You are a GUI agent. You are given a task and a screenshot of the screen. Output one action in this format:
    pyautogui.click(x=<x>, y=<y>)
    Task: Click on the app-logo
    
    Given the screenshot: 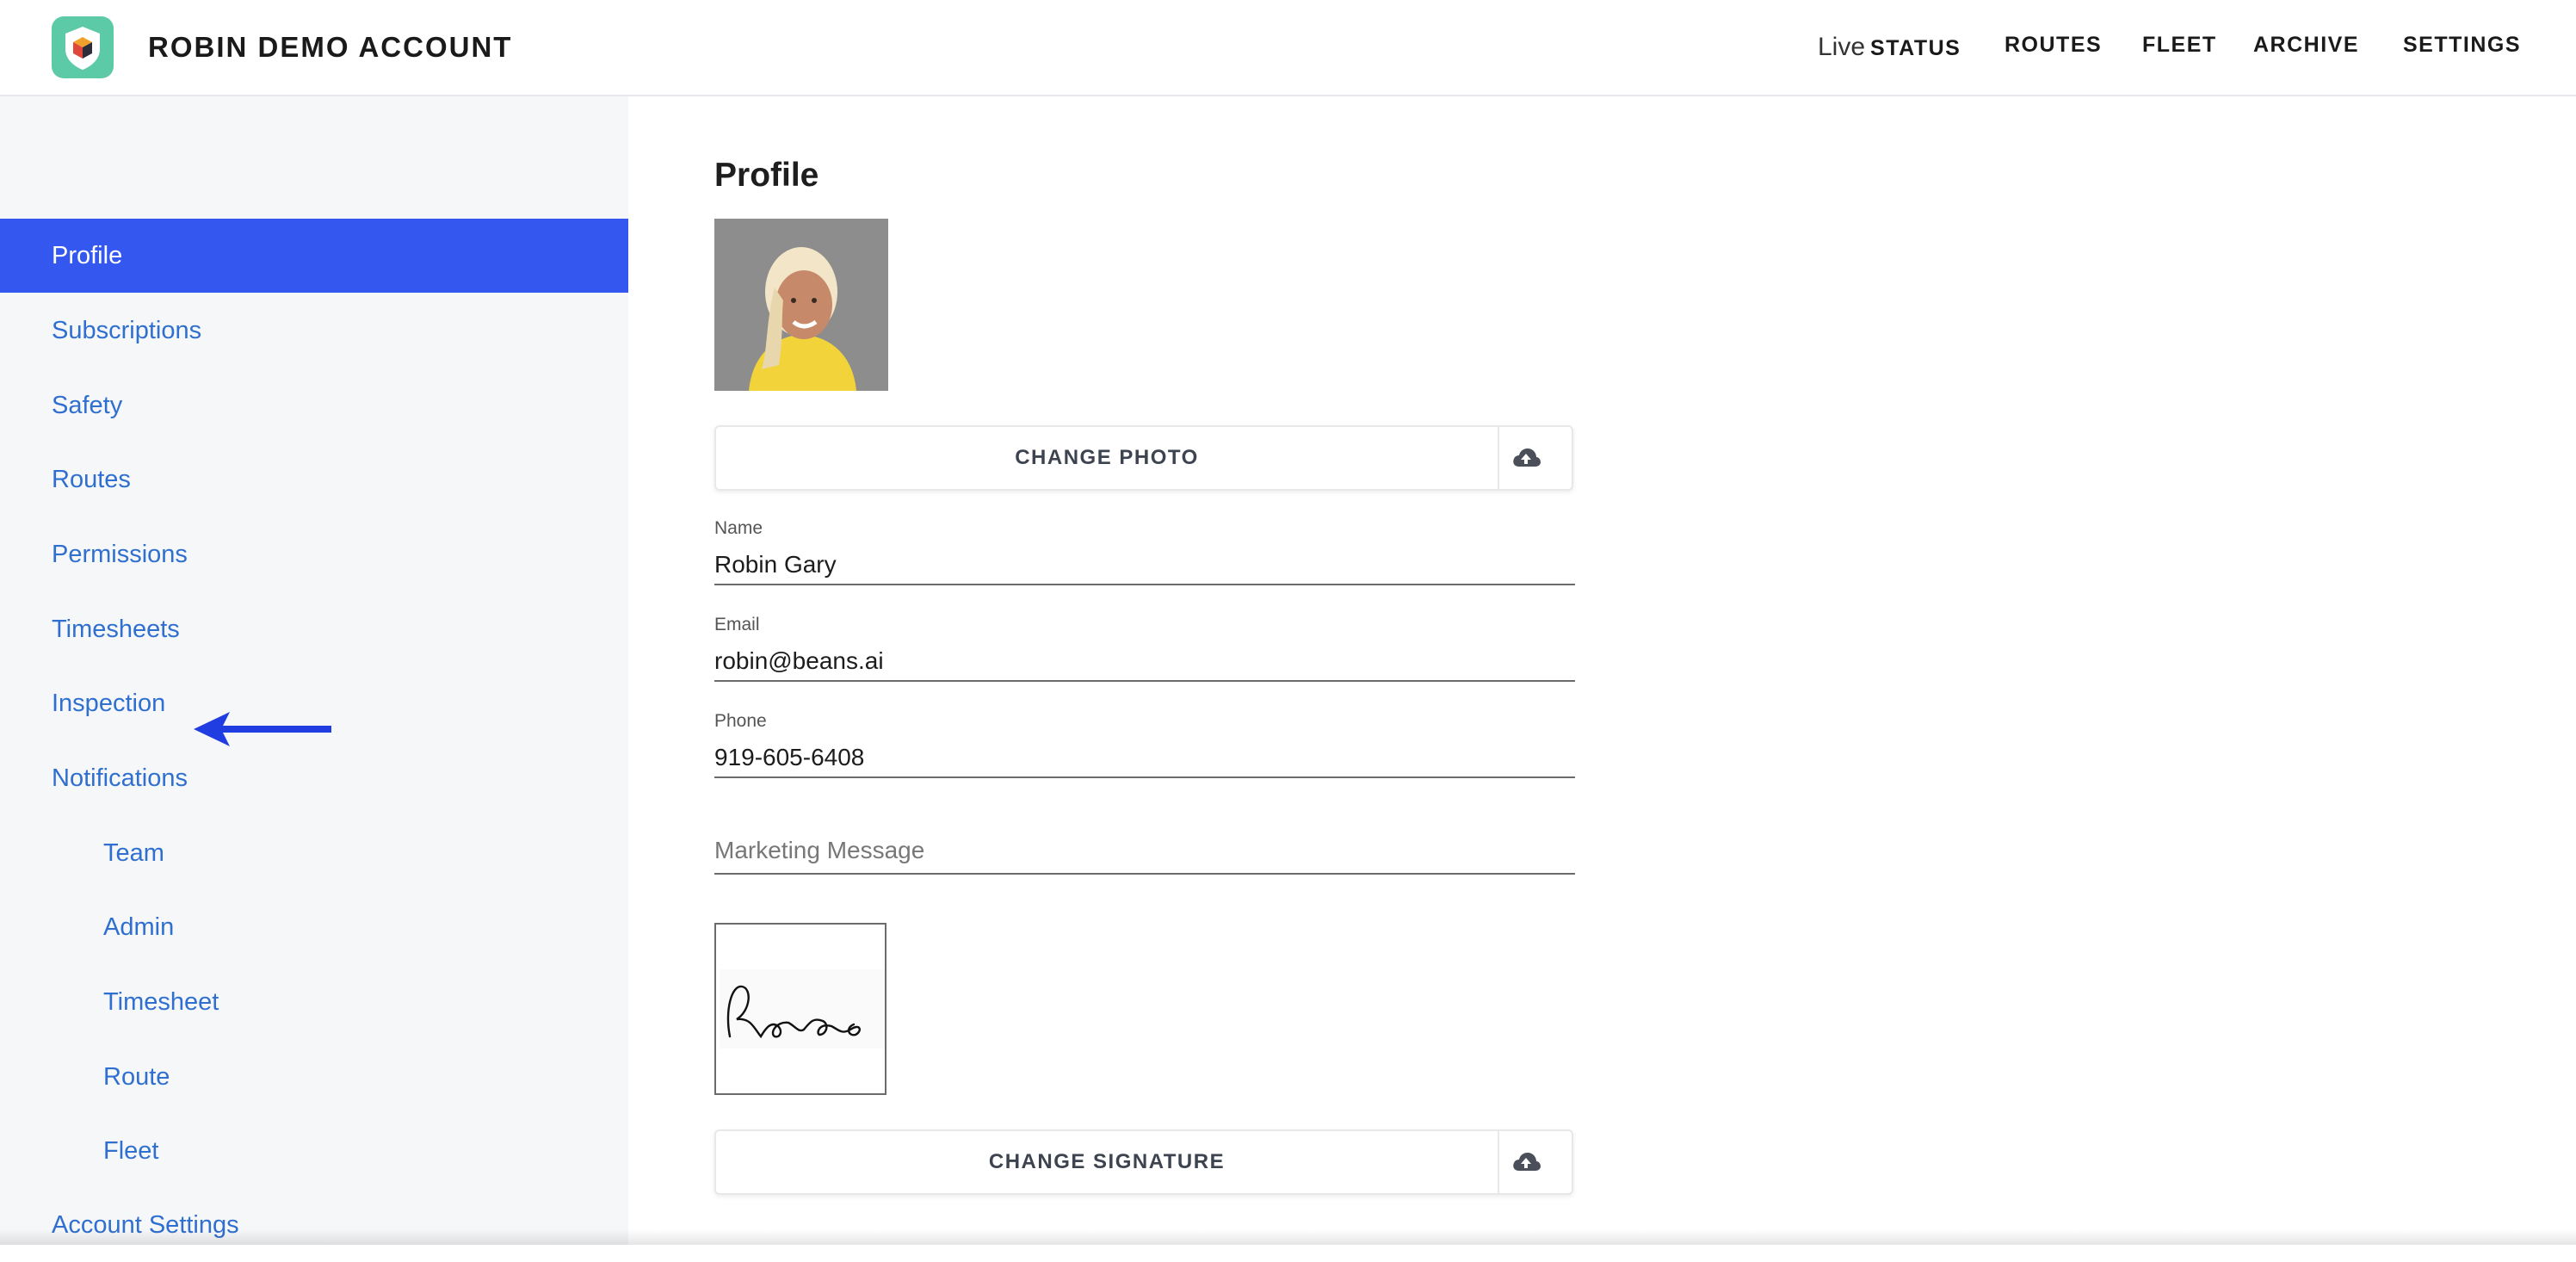 What is the action you would take?
    pyautogui.click(x=83, y=47)
    